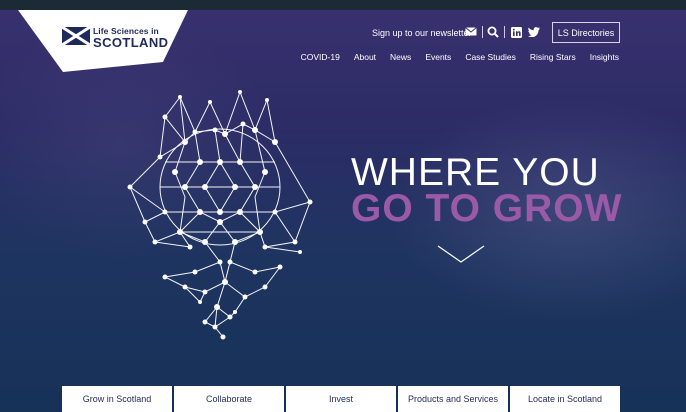 The height and width of the screenshot is (412, 686). I want to click on newsletter-label: Sign up to our newsletter, so click(422, 33).